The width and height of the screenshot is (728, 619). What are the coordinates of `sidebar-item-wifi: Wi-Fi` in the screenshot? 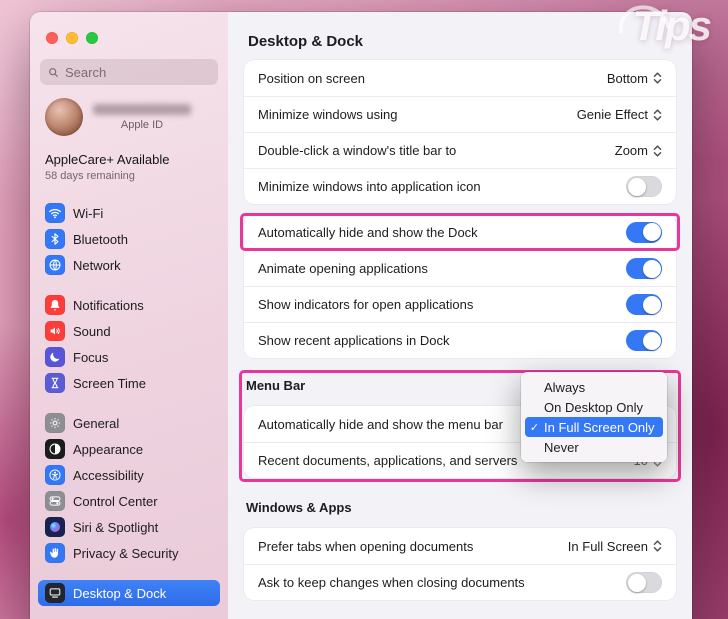 It's located at (129, 213).